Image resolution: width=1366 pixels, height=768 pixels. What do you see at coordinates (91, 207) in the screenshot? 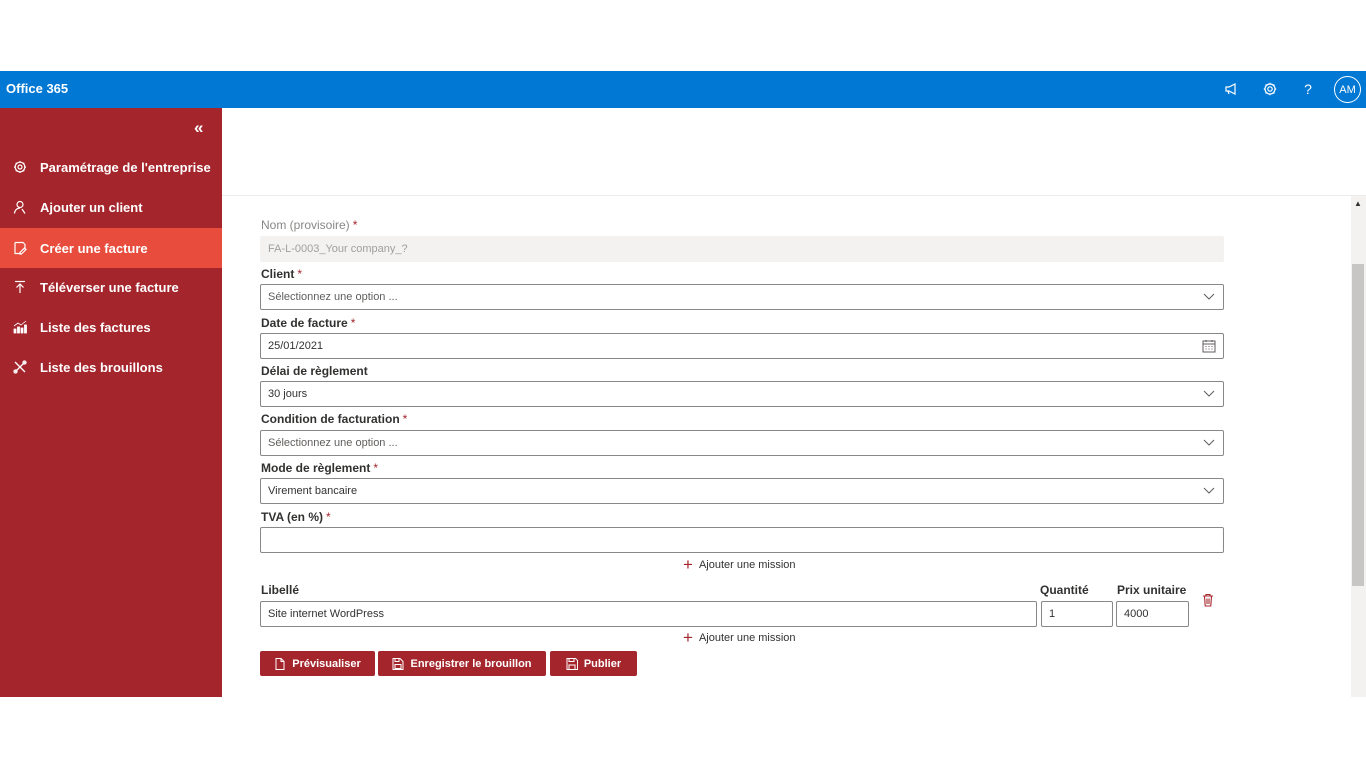
I see `sidebar-item-label: Ajouter un client` at bounding box center [91, 207].